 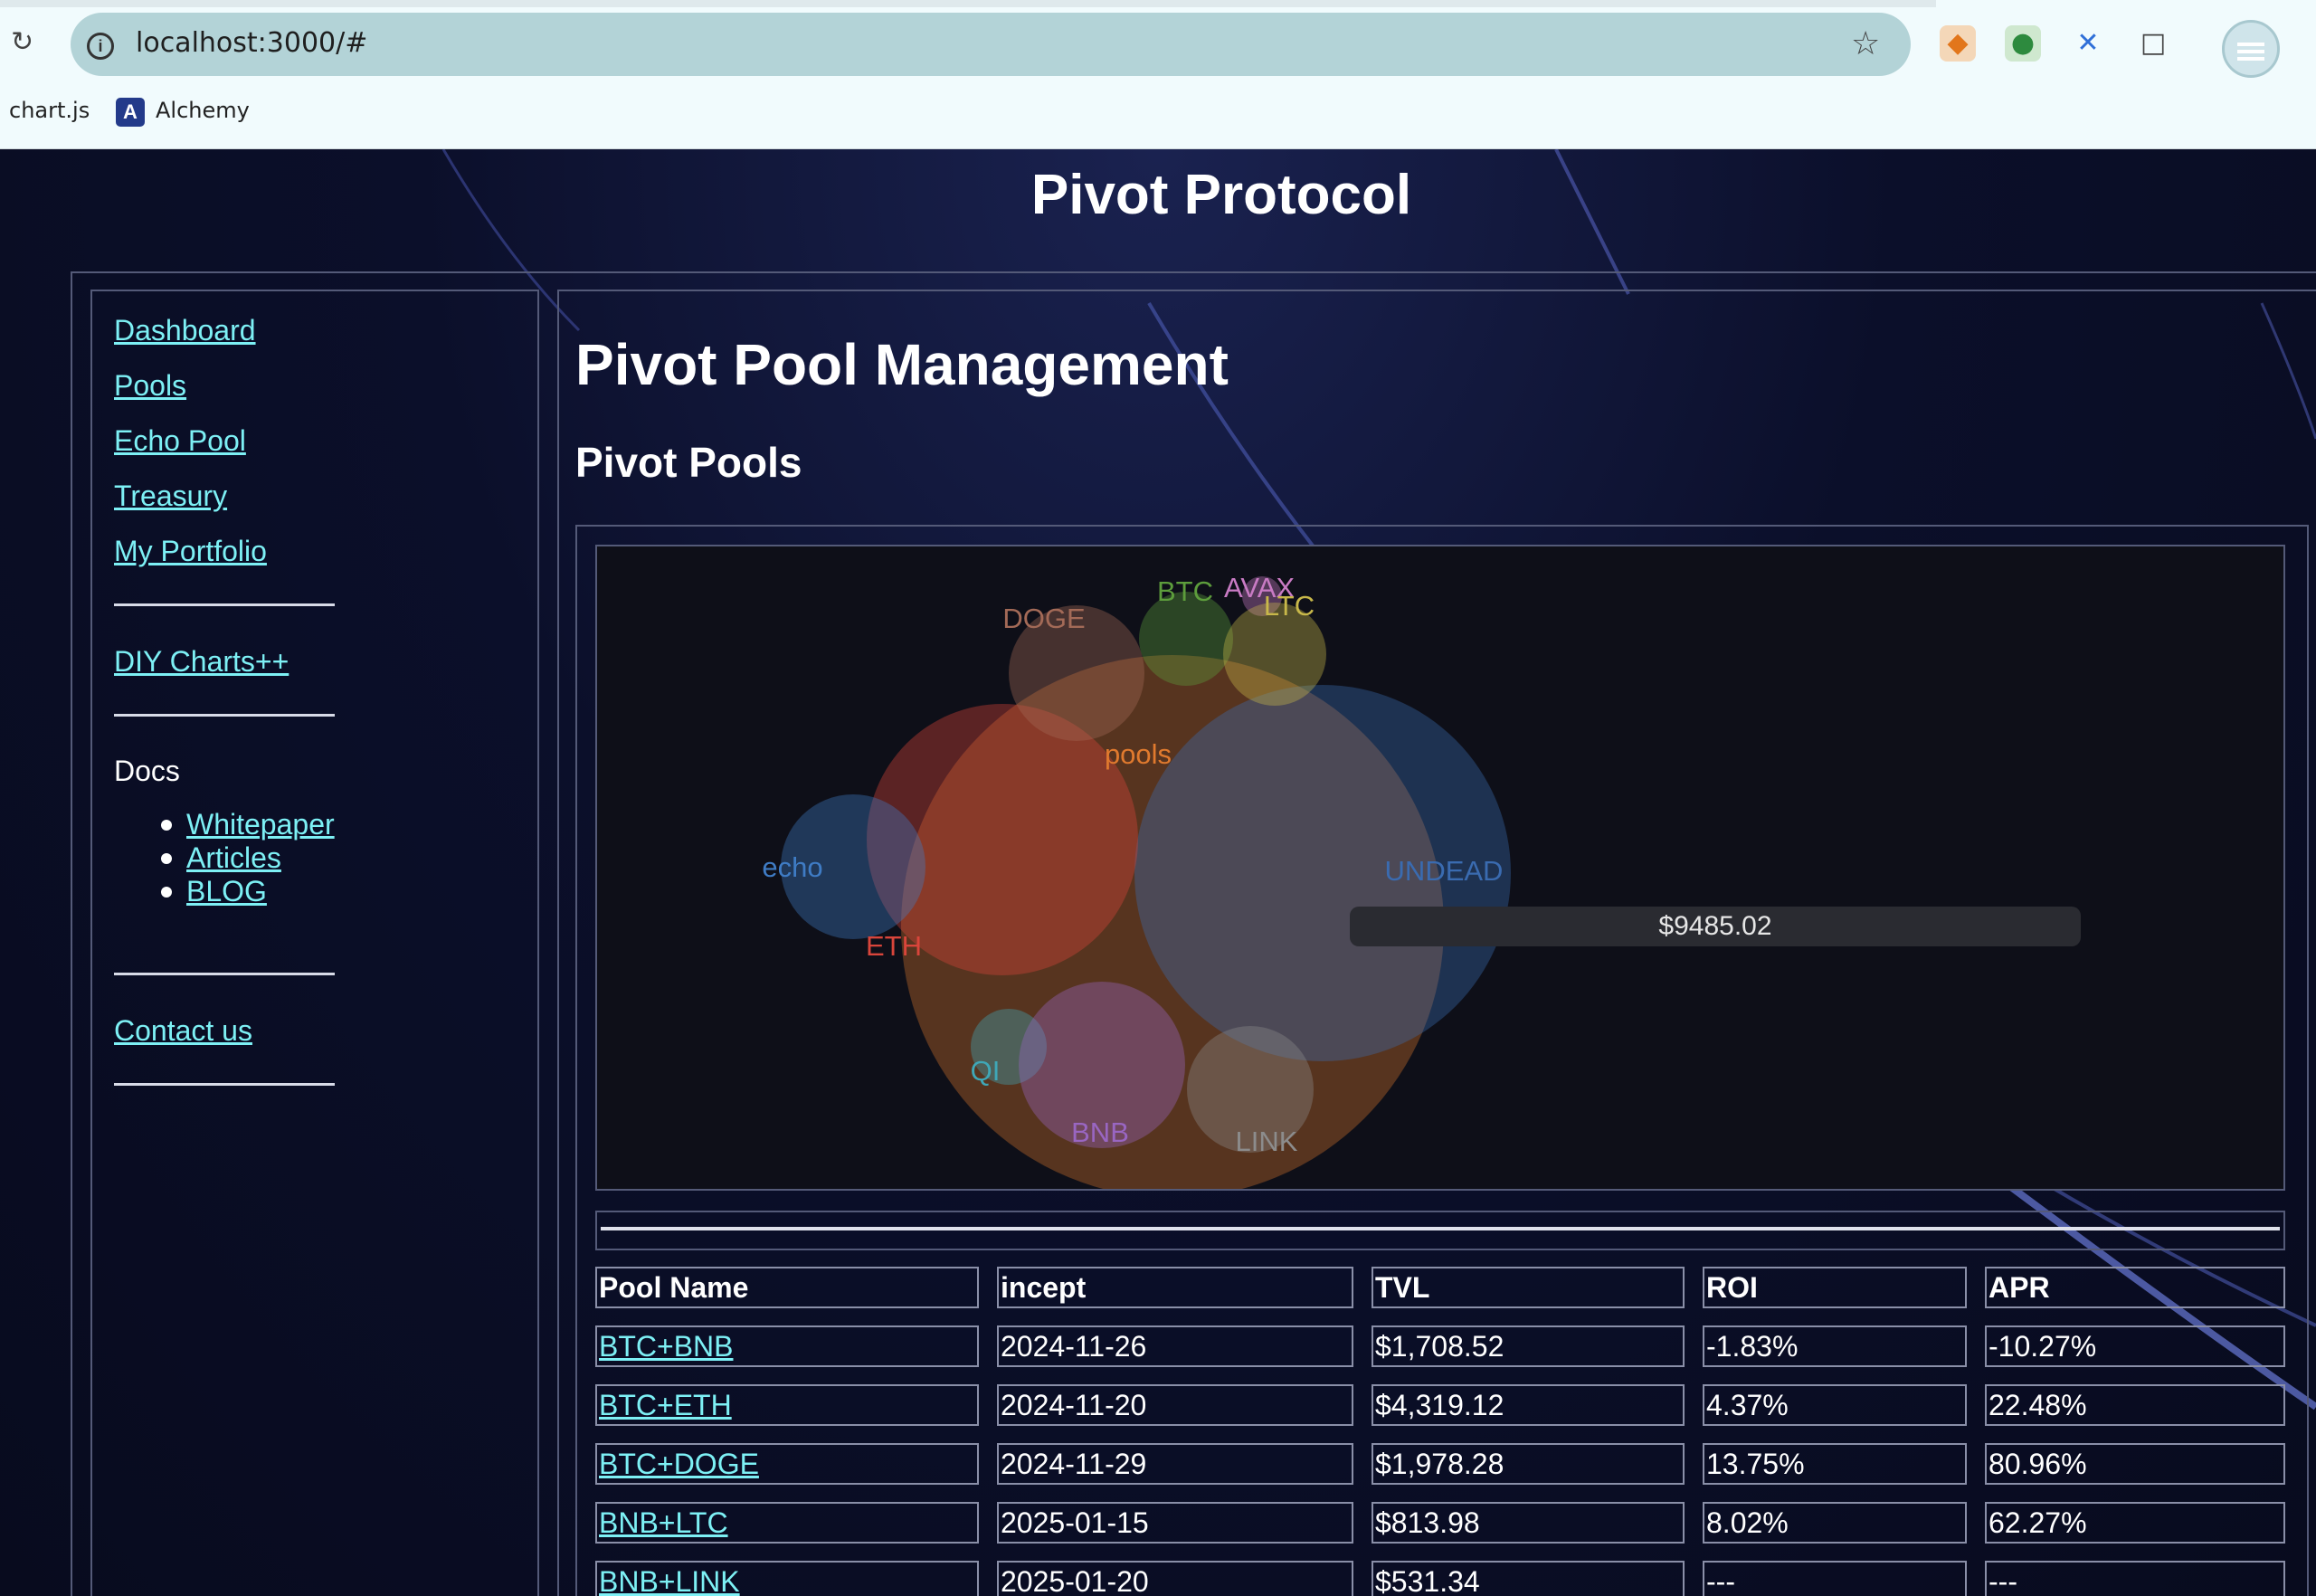 I want to click on pool-link: BTC+ETH, so click(x=665, y=1405).